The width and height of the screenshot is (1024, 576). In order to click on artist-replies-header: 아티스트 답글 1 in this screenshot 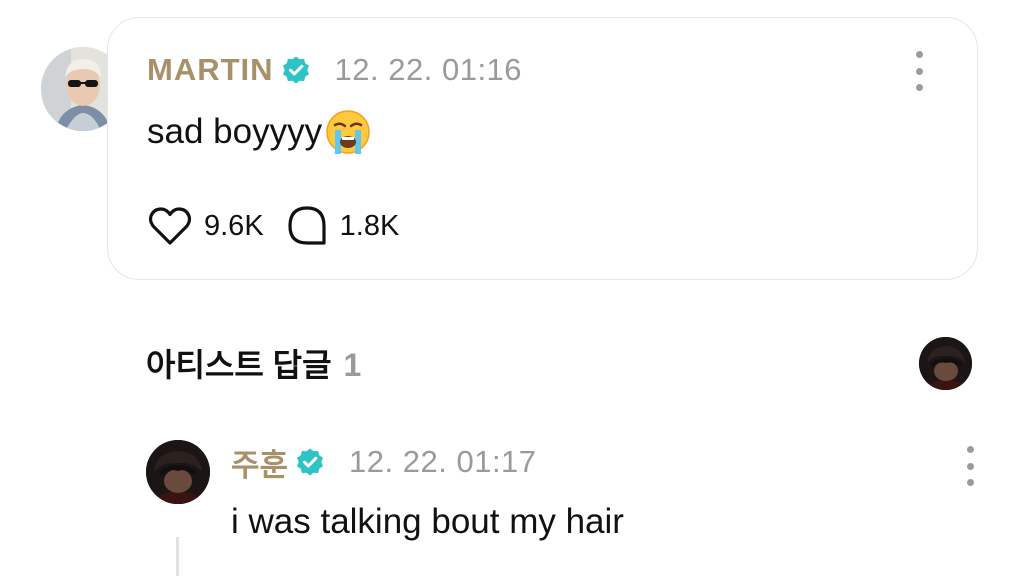, I will do `click(253, 363)`.